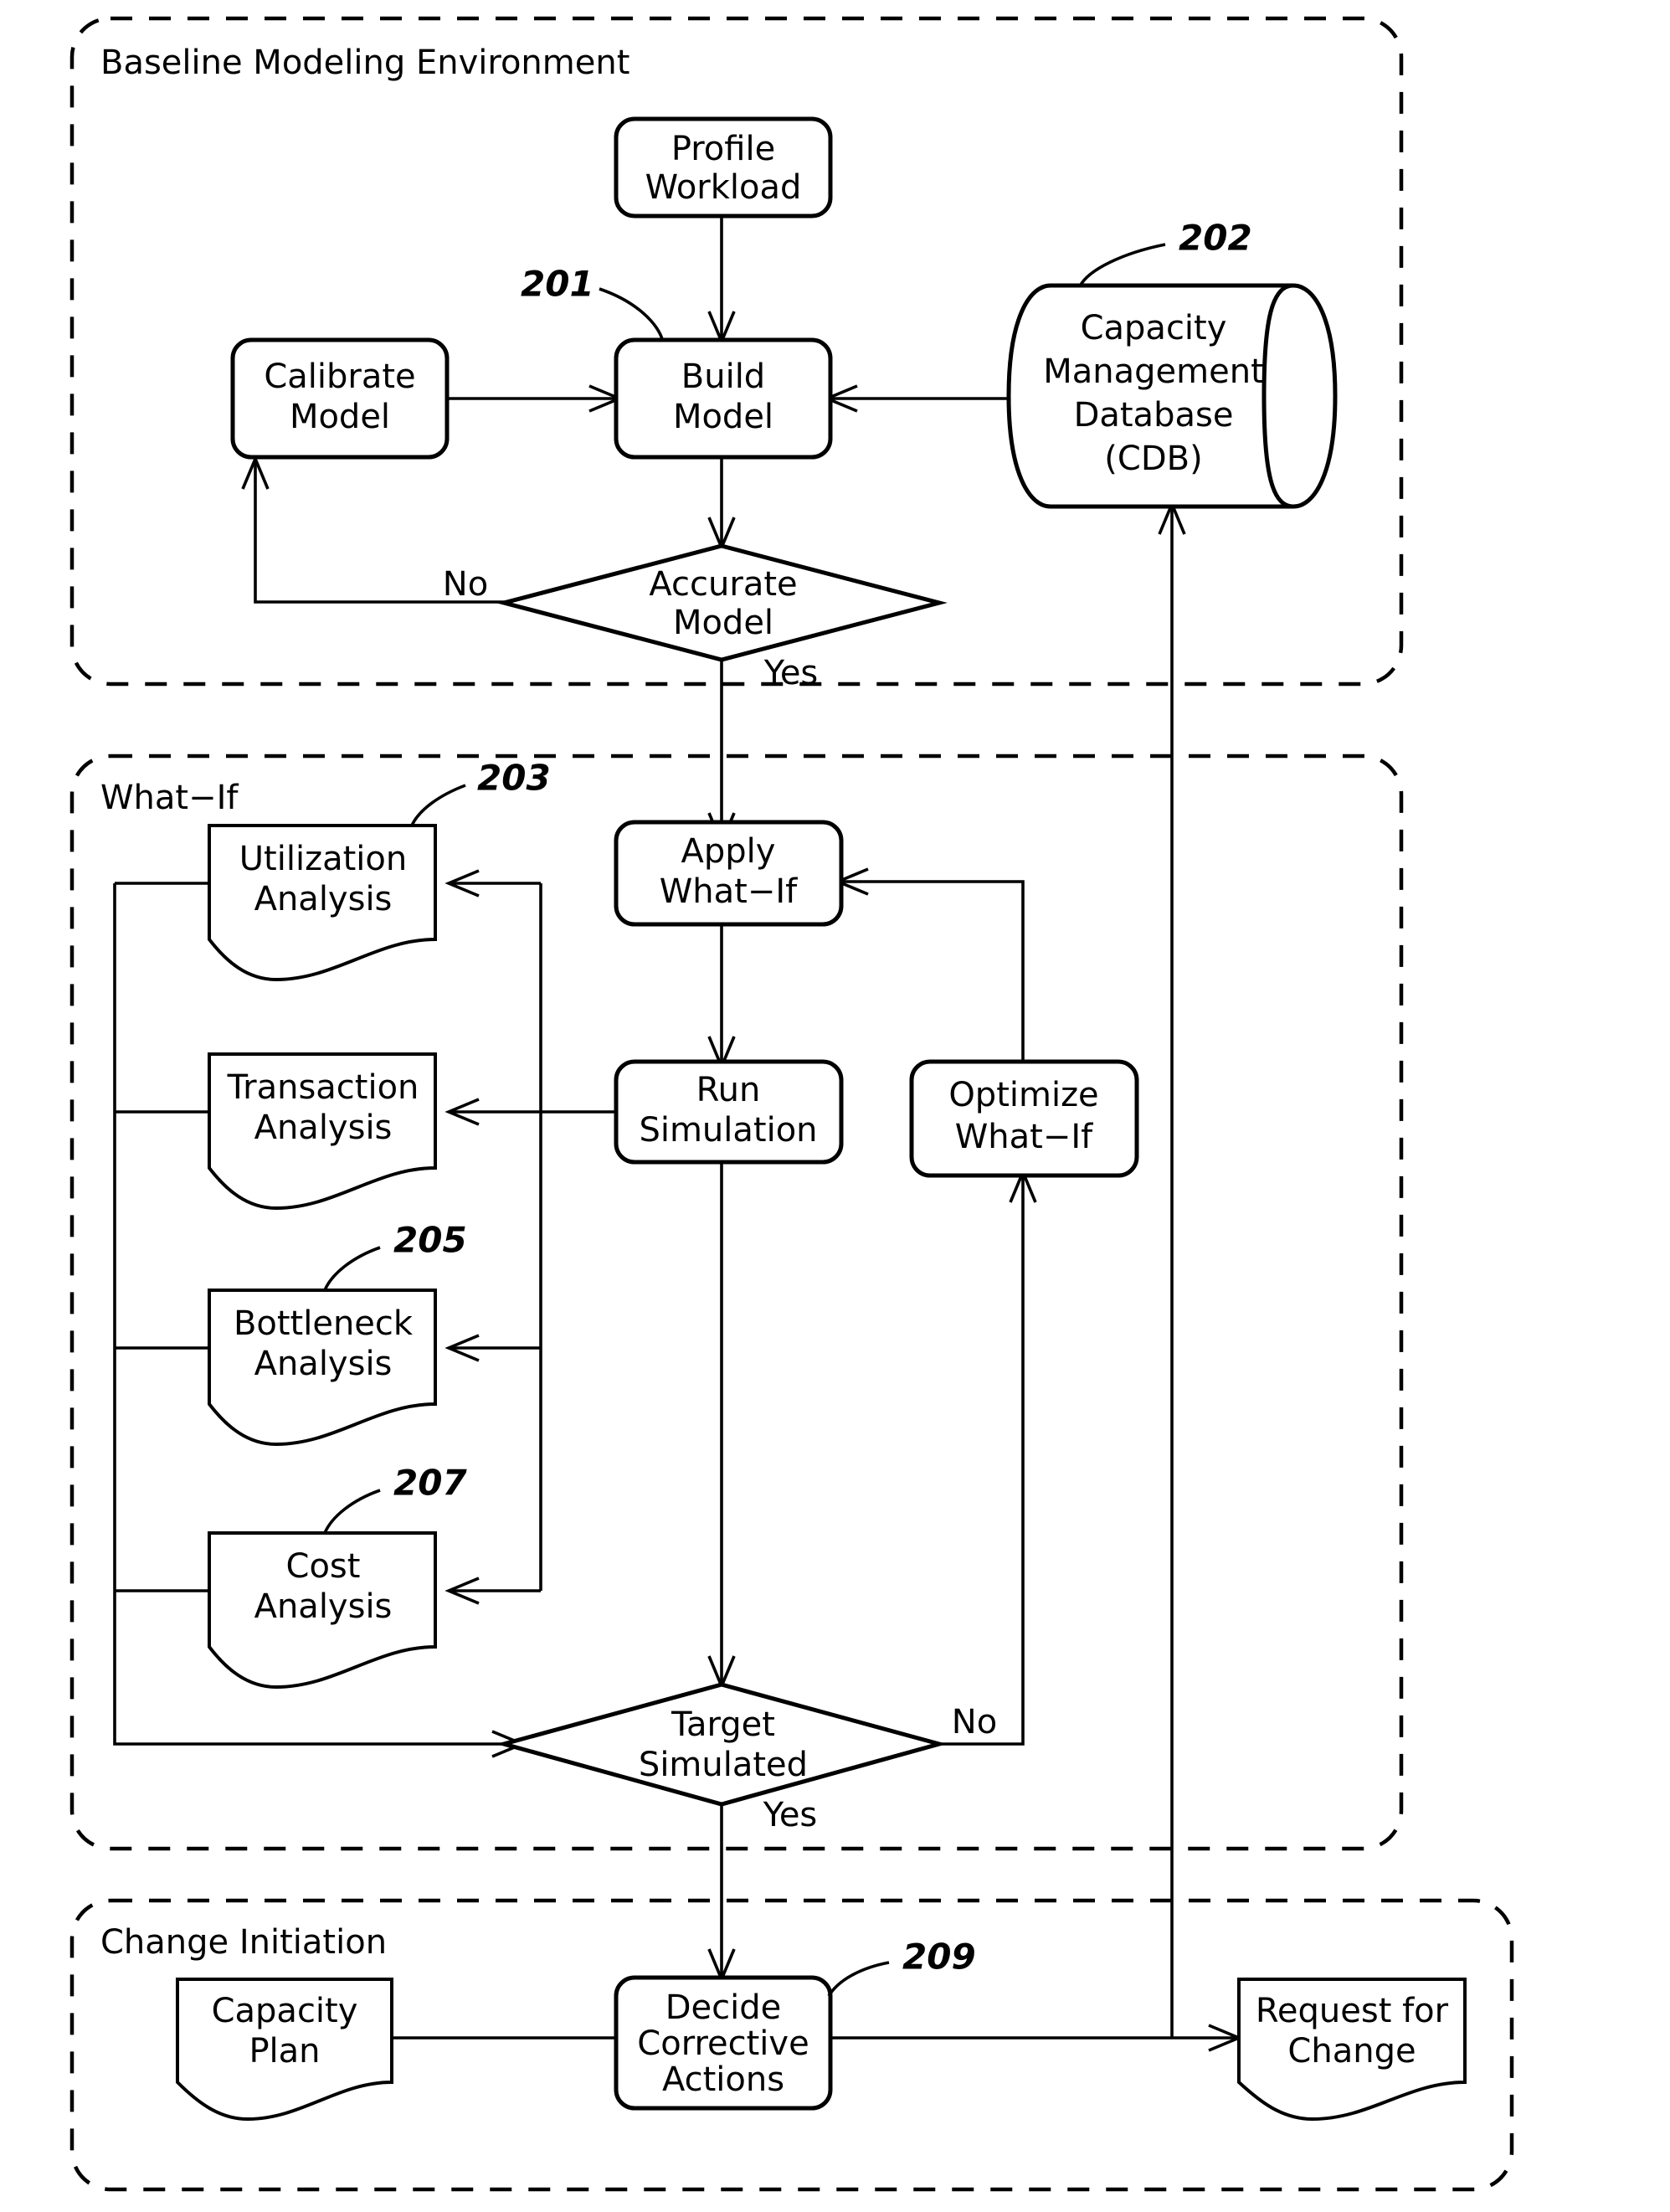  What do you see at coordinates (323, 1364) in the screenshot?
I see `node-label-bottleneck-analysis-line2: Analysis` at bounding box center [323, 1364].